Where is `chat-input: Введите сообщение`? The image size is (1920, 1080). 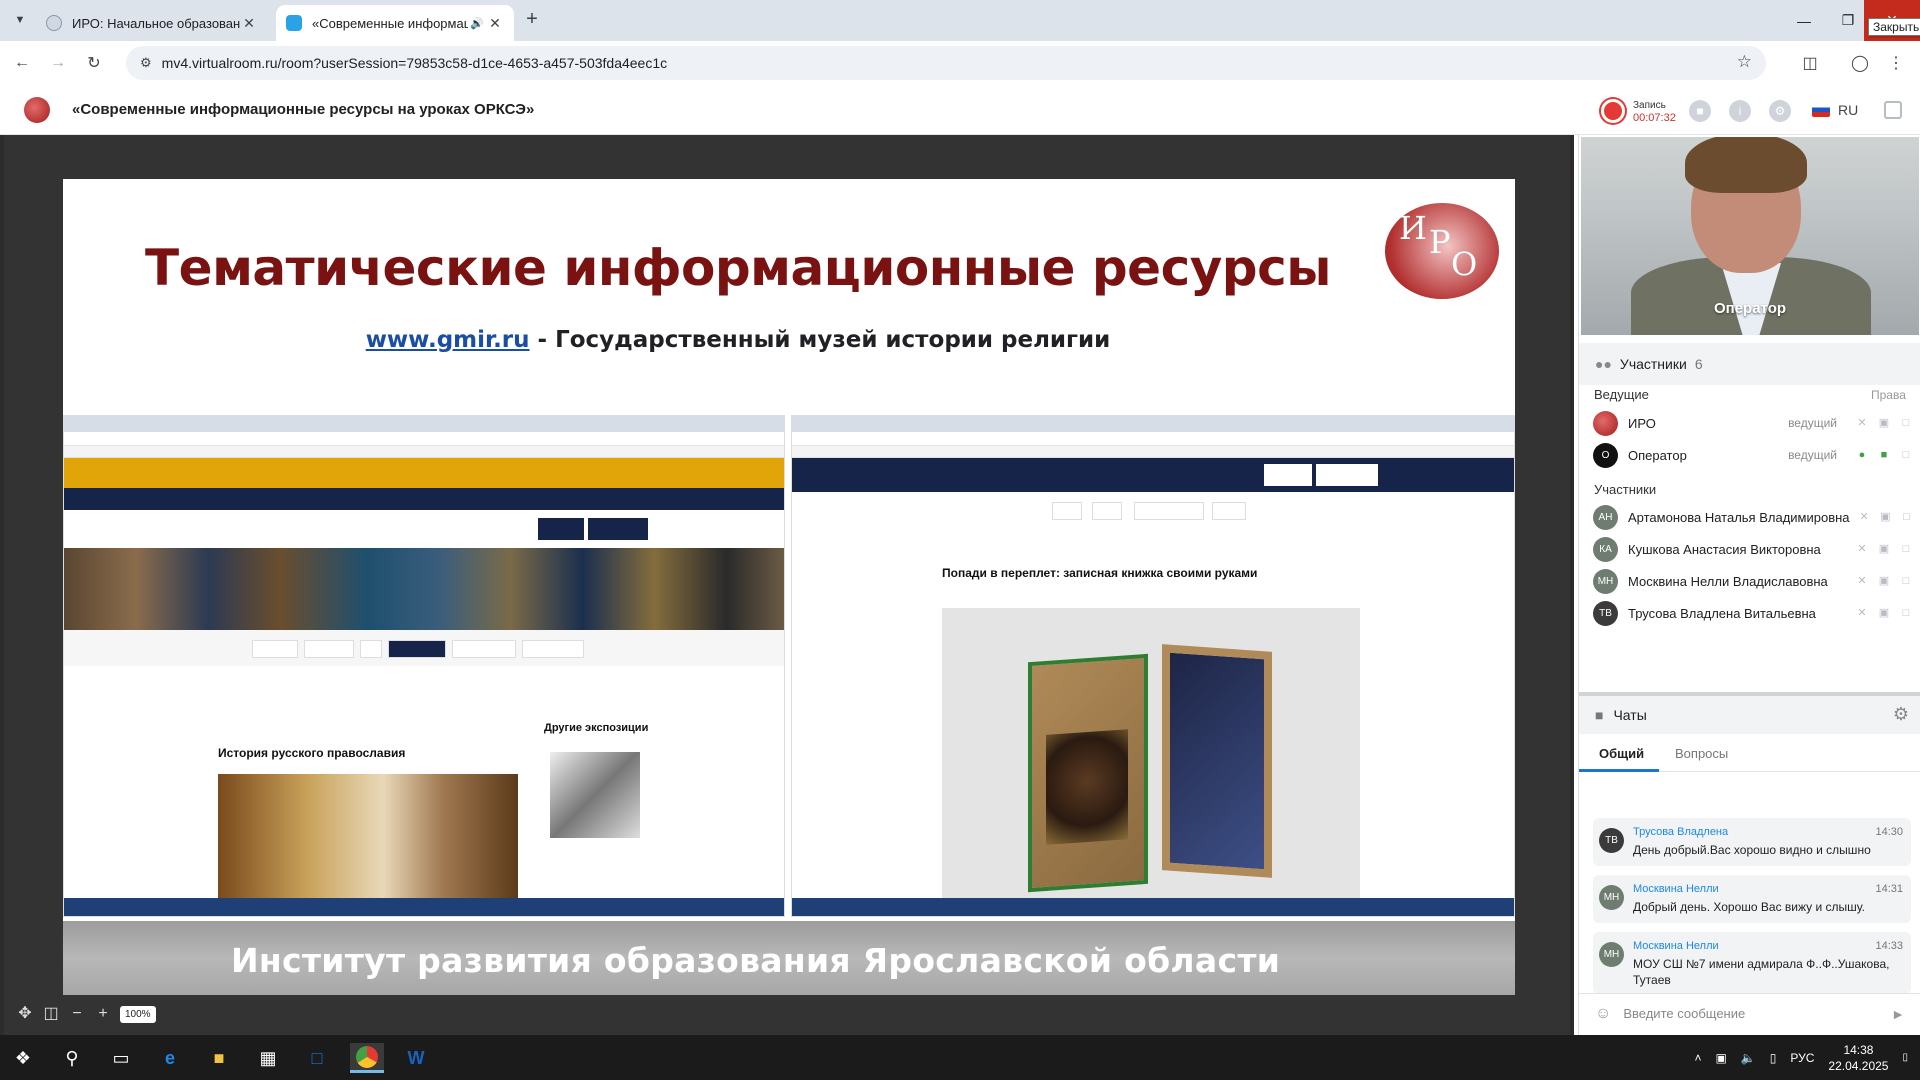 chat-input: Введите сообщение is located at coordinates (1757, 1013).